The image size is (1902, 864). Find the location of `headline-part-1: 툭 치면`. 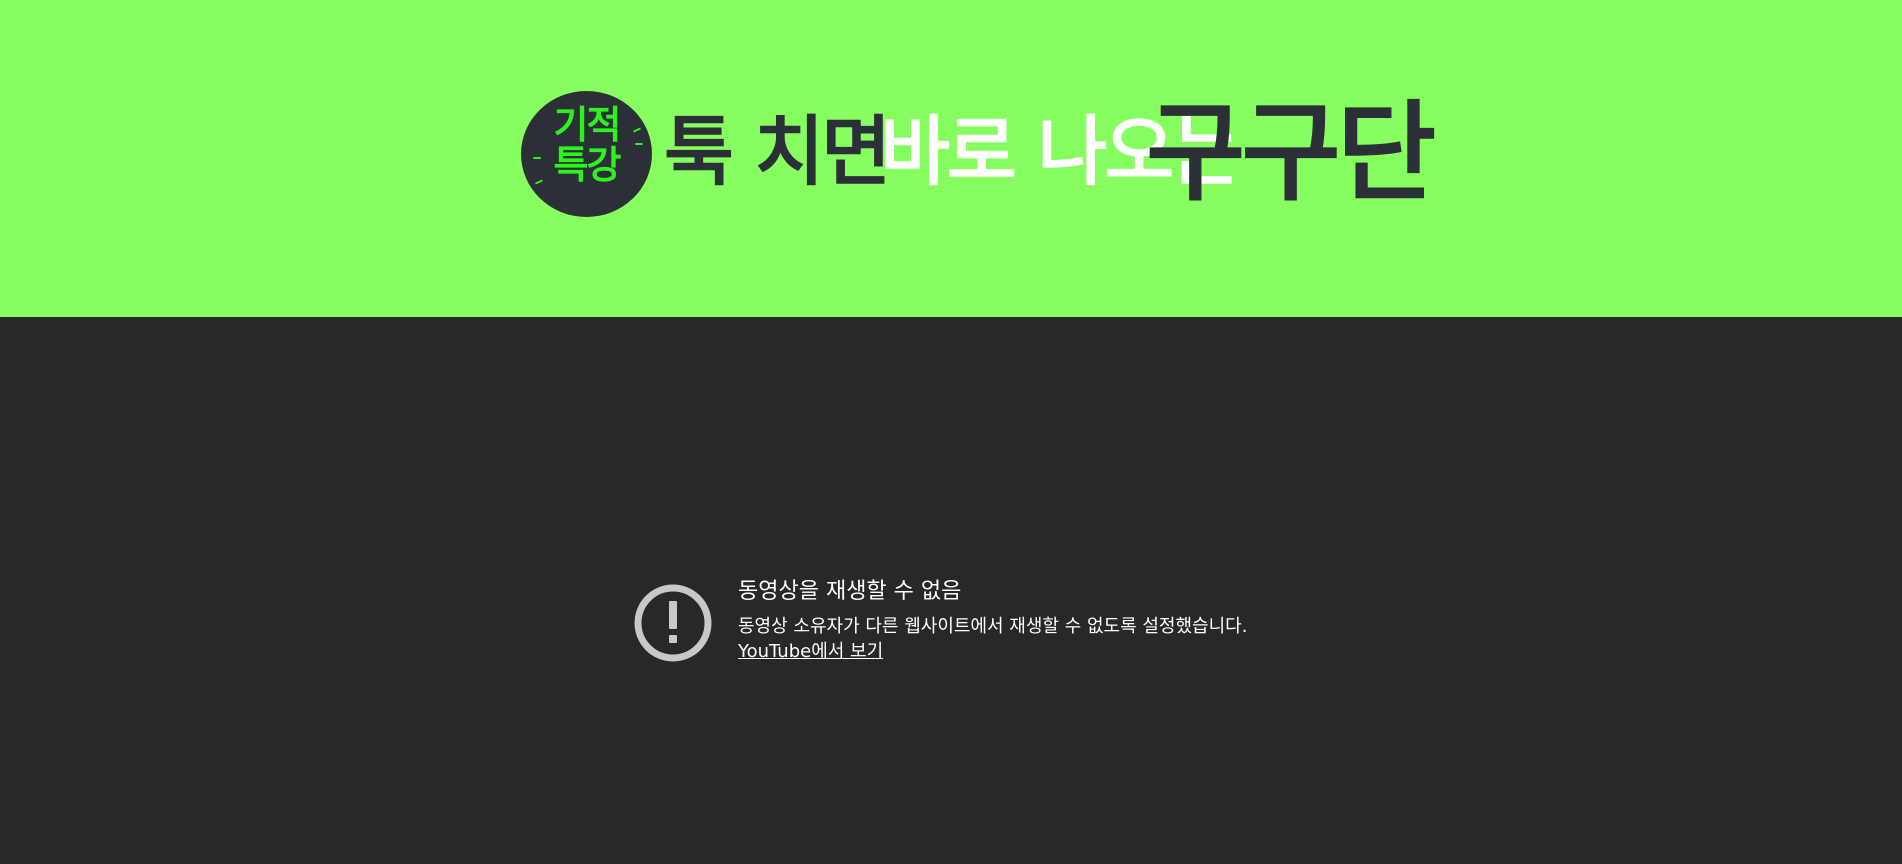

headline-part-1: 툭 치면 is located at coordinates (777, 151).